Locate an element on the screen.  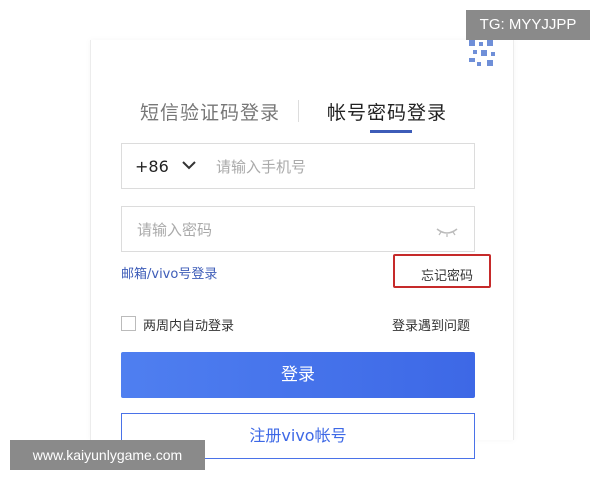
forgot-password-link: 忘记密码 is located at coordinates (447, 274).